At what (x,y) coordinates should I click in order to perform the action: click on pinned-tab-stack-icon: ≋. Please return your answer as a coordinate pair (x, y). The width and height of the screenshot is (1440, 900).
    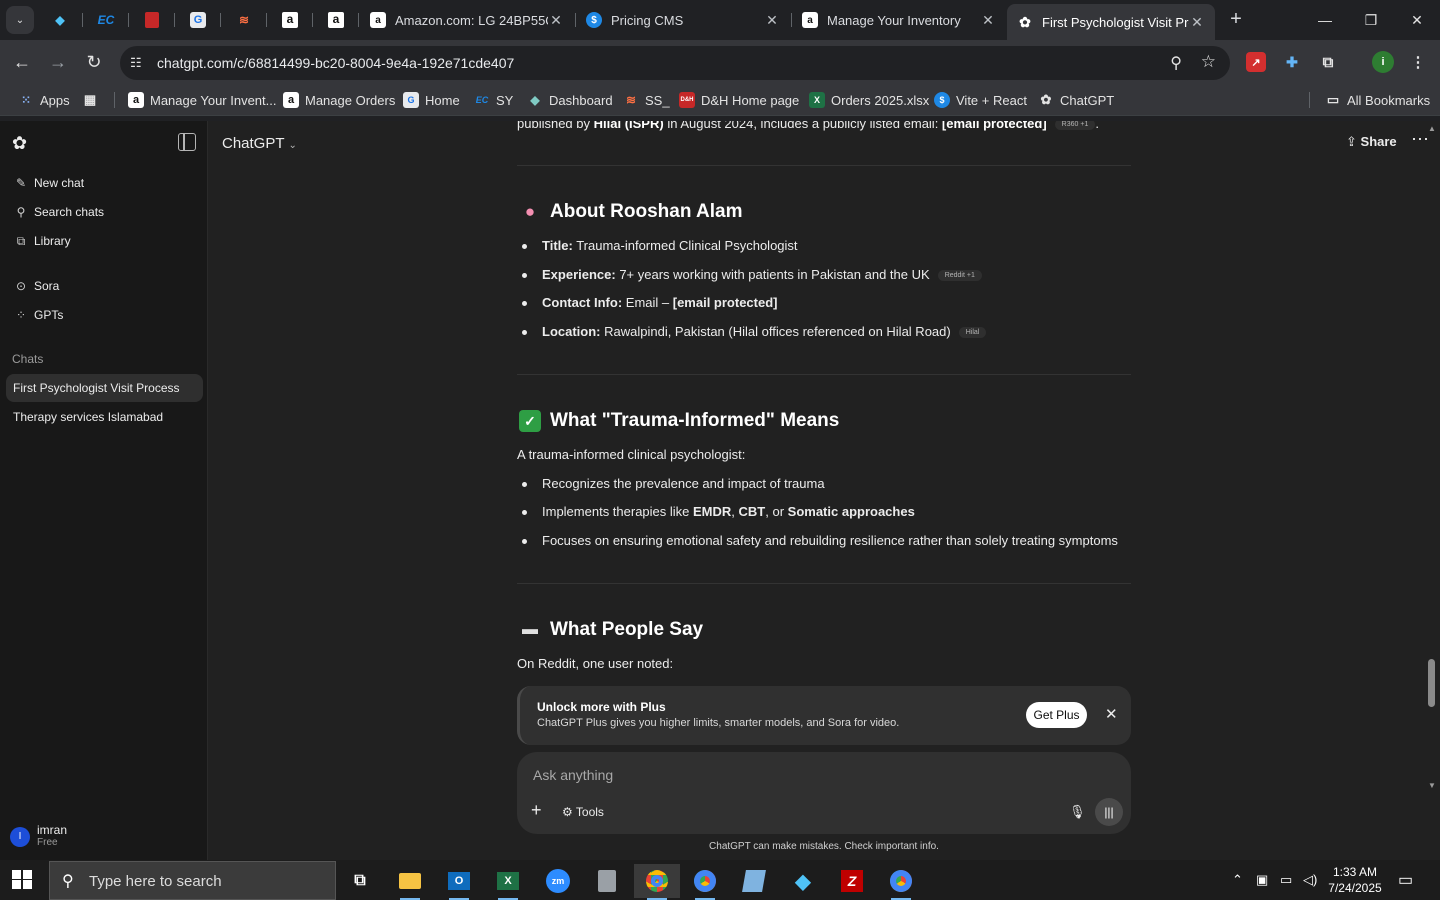
    Looking at the image, I should click on (244, 20).